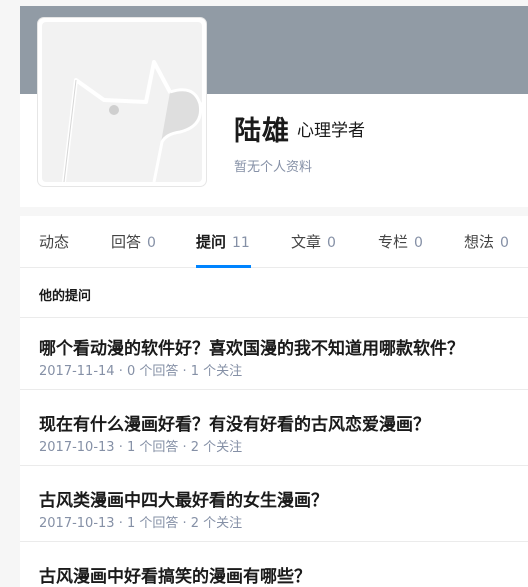  Describe the element at coordinates (152, 371) in the screenshot. I see `question-answer-count: 0 个回答` at that location.